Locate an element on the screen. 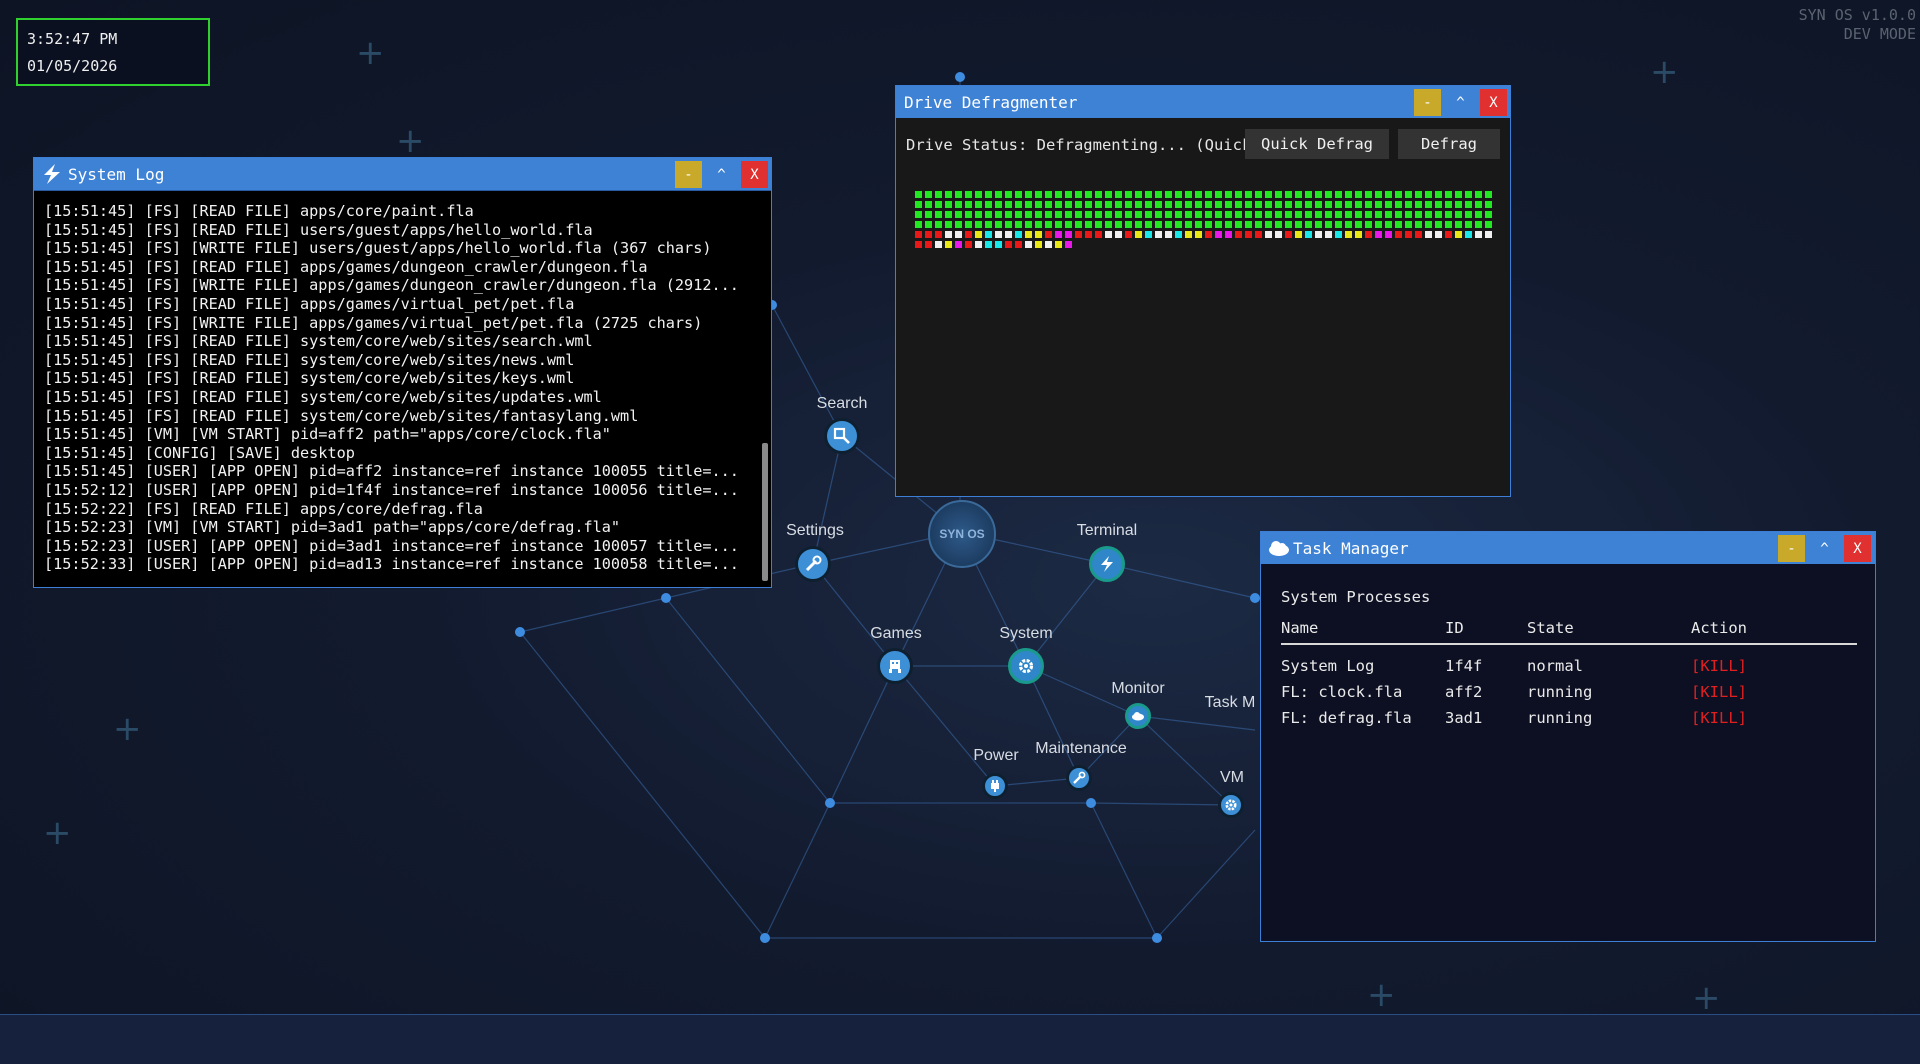  node-label-system: System is located at coordinates (1026, 633).